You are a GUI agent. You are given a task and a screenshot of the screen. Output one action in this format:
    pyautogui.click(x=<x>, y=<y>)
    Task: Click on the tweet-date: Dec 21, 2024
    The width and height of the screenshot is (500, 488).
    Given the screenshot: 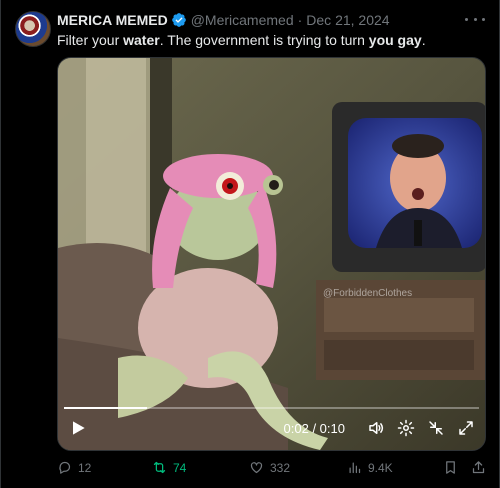 What is the action you would take?
    pyautogui.click(x=347, y=20)
    